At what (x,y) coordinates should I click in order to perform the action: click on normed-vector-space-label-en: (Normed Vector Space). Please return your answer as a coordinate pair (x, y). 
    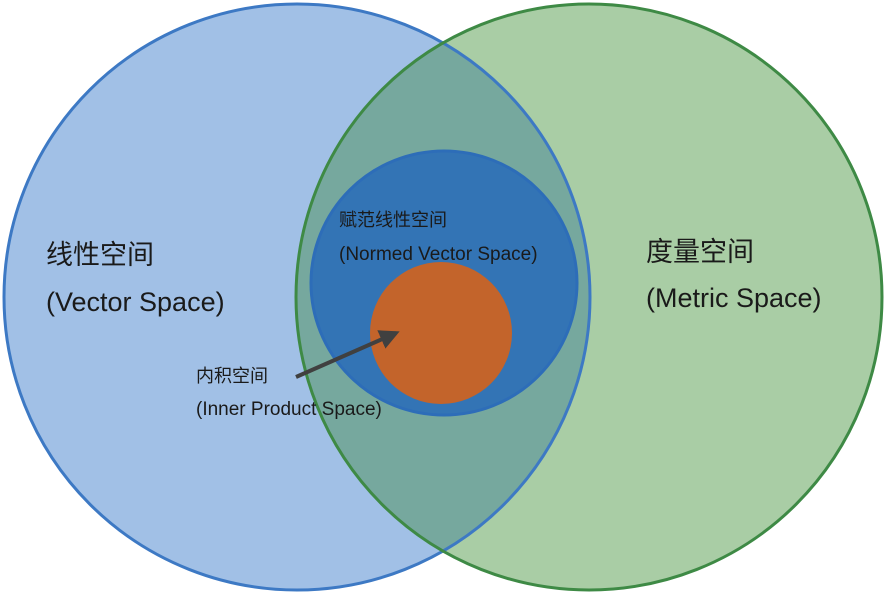
    Looking at the image, I should click on (438, 254).